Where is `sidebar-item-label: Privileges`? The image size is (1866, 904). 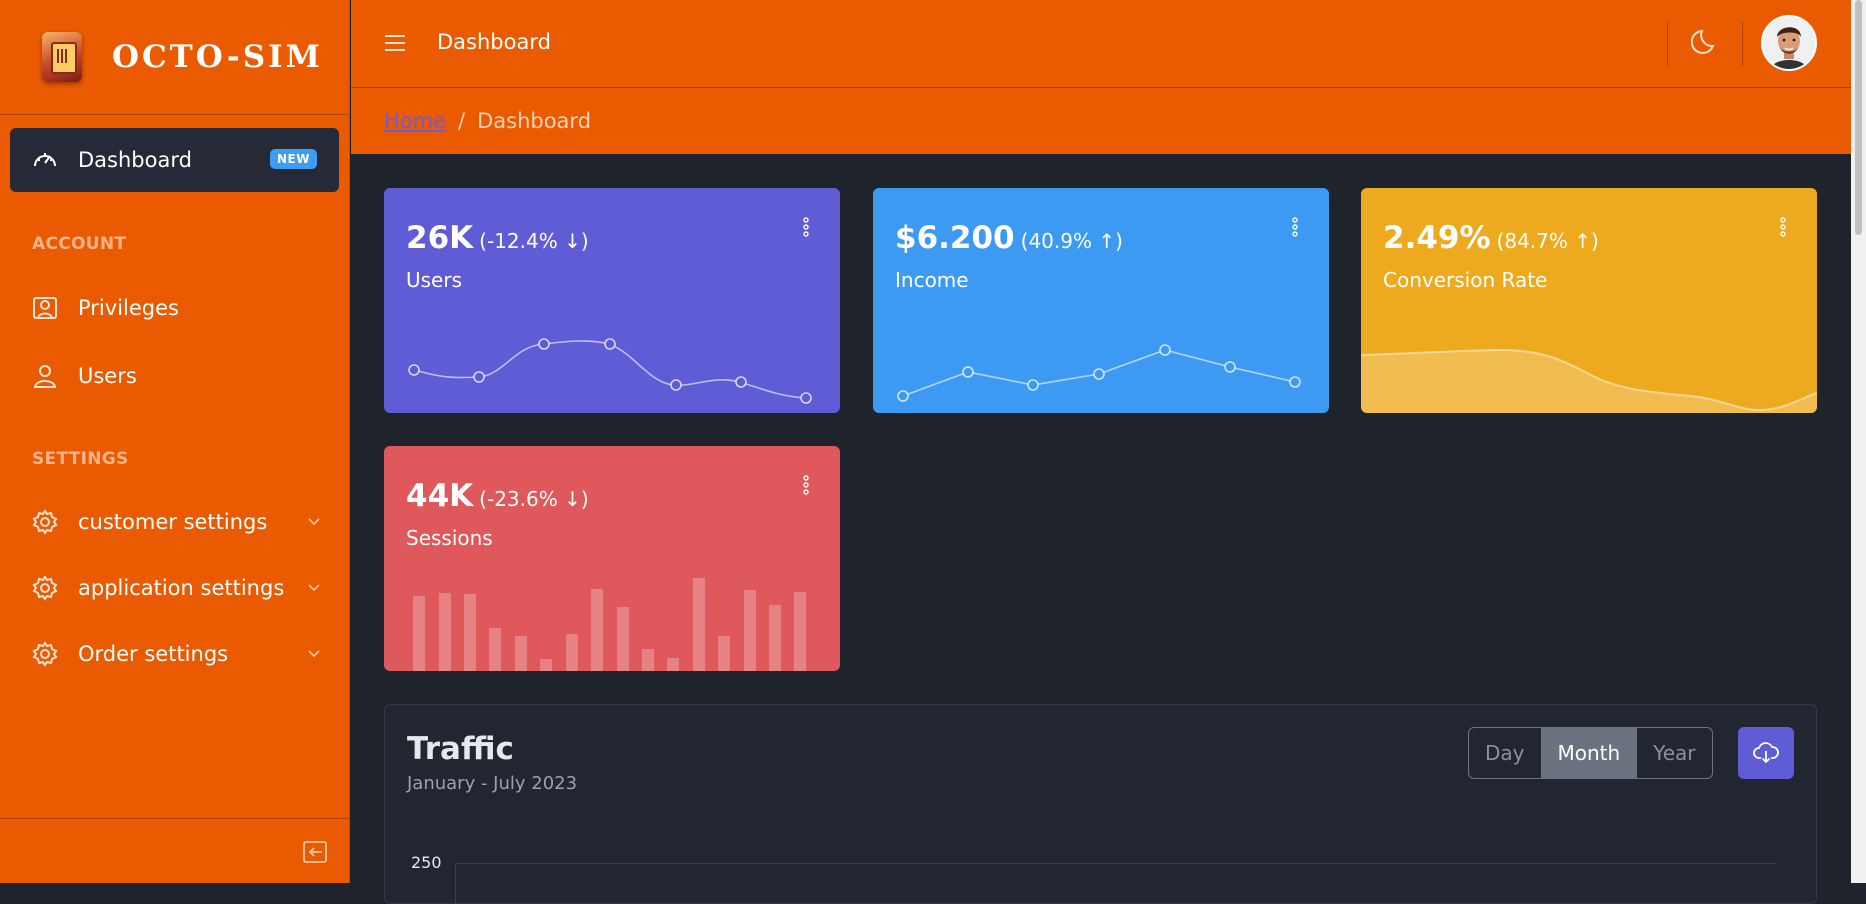 sidebar-item-label: Privileges is located at coordinates (128, 308).